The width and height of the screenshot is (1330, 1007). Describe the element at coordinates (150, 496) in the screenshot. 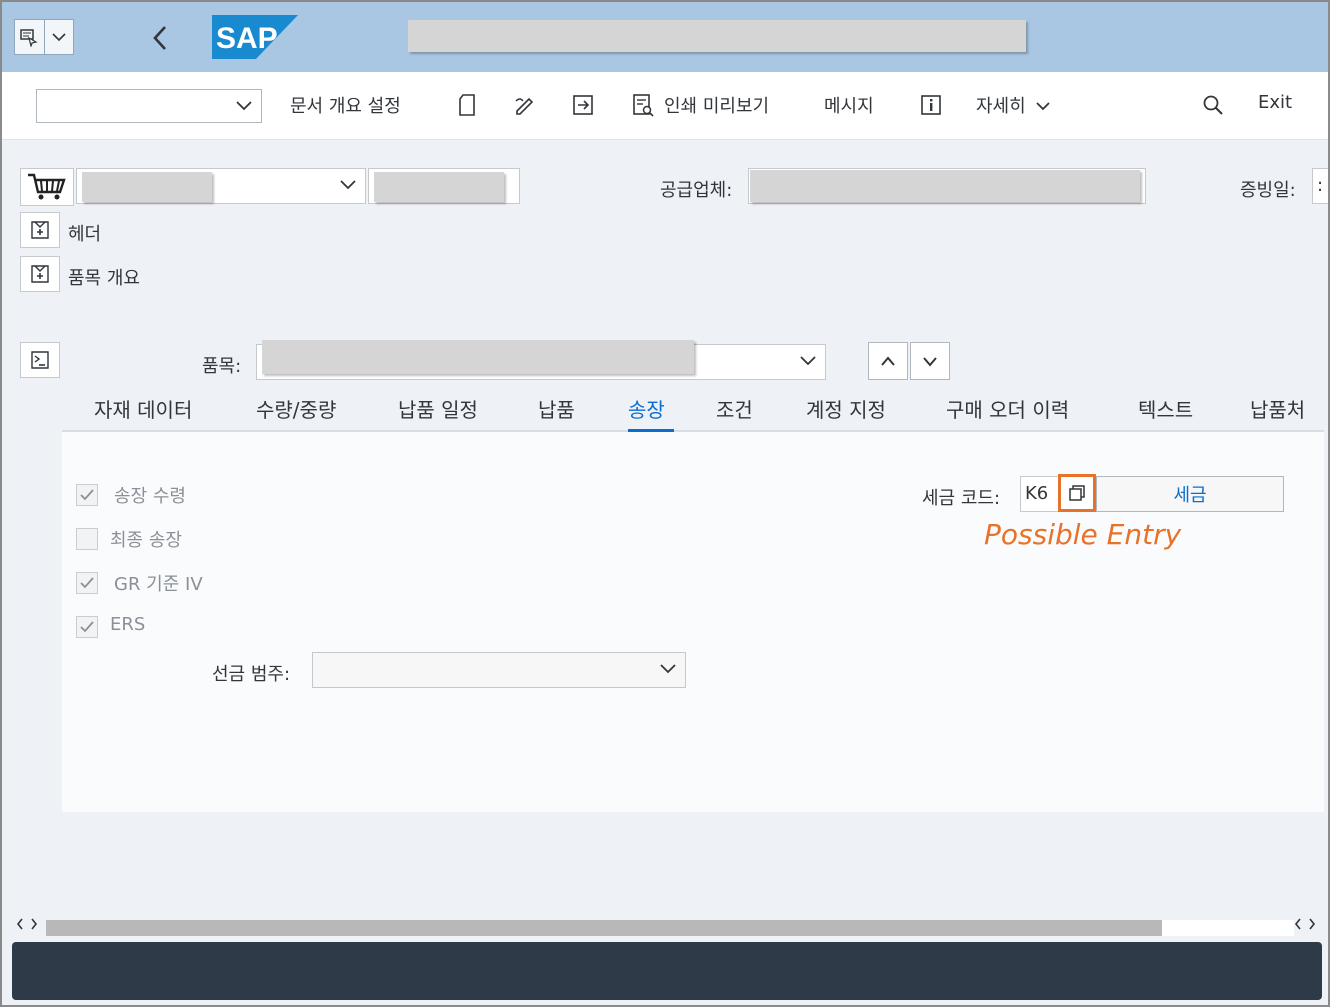

I see `invoice-receipt-label: 송장 수령` at that location.